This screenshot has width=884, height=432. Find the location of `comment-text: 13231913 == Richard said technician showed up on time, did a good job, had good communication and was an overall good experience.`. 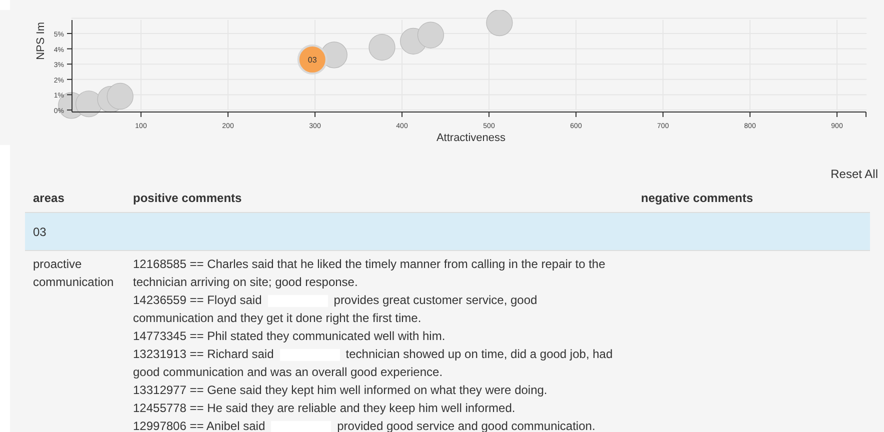

comment-text: 13231913 == Richard said technician showed up on time, did a good job, had good communication and was an overall good experience. is located at coordinates (373, 363).